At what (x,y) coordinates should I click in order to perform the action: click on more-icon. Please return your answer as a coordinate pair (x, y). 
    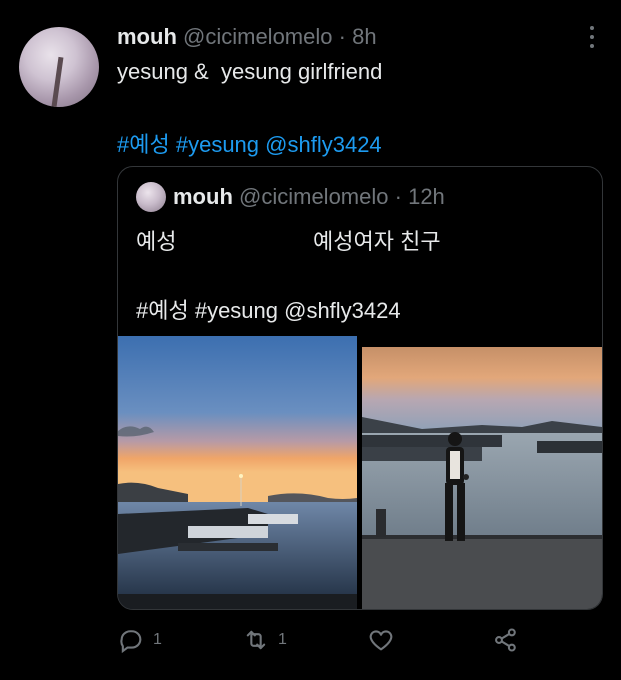
    Looking at the image, I should click on (592, 37).